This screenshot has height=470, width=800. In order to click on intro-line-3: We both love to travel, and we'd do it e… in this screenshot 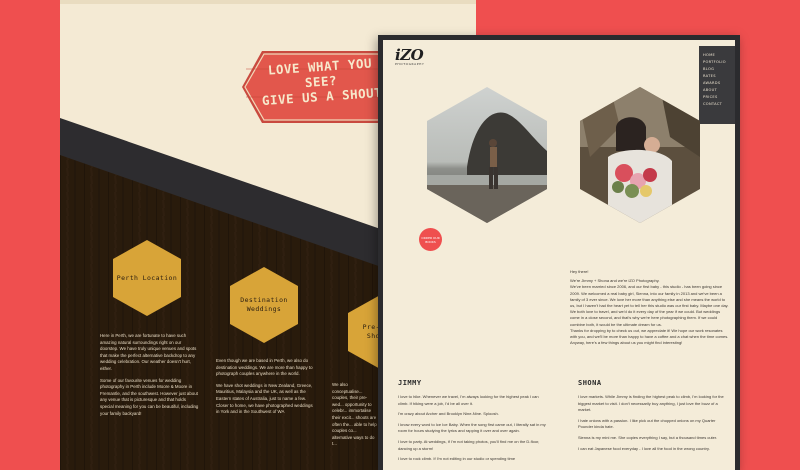, I will do `click(645, 318)`.